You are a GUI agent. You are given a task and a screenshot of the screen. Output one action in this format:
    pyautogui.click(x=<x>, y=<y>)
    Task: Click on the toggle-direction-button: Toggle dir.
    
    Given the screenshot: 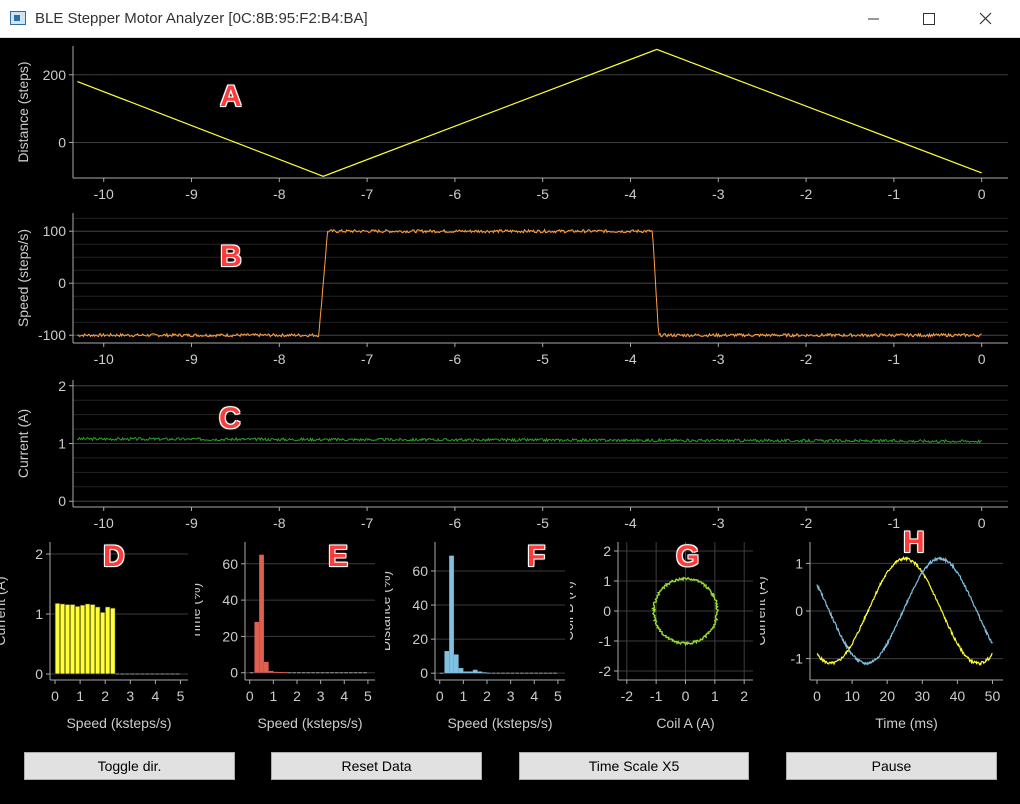 What is the action you would take?
    pyautogui.click(x=129, y=766)
    